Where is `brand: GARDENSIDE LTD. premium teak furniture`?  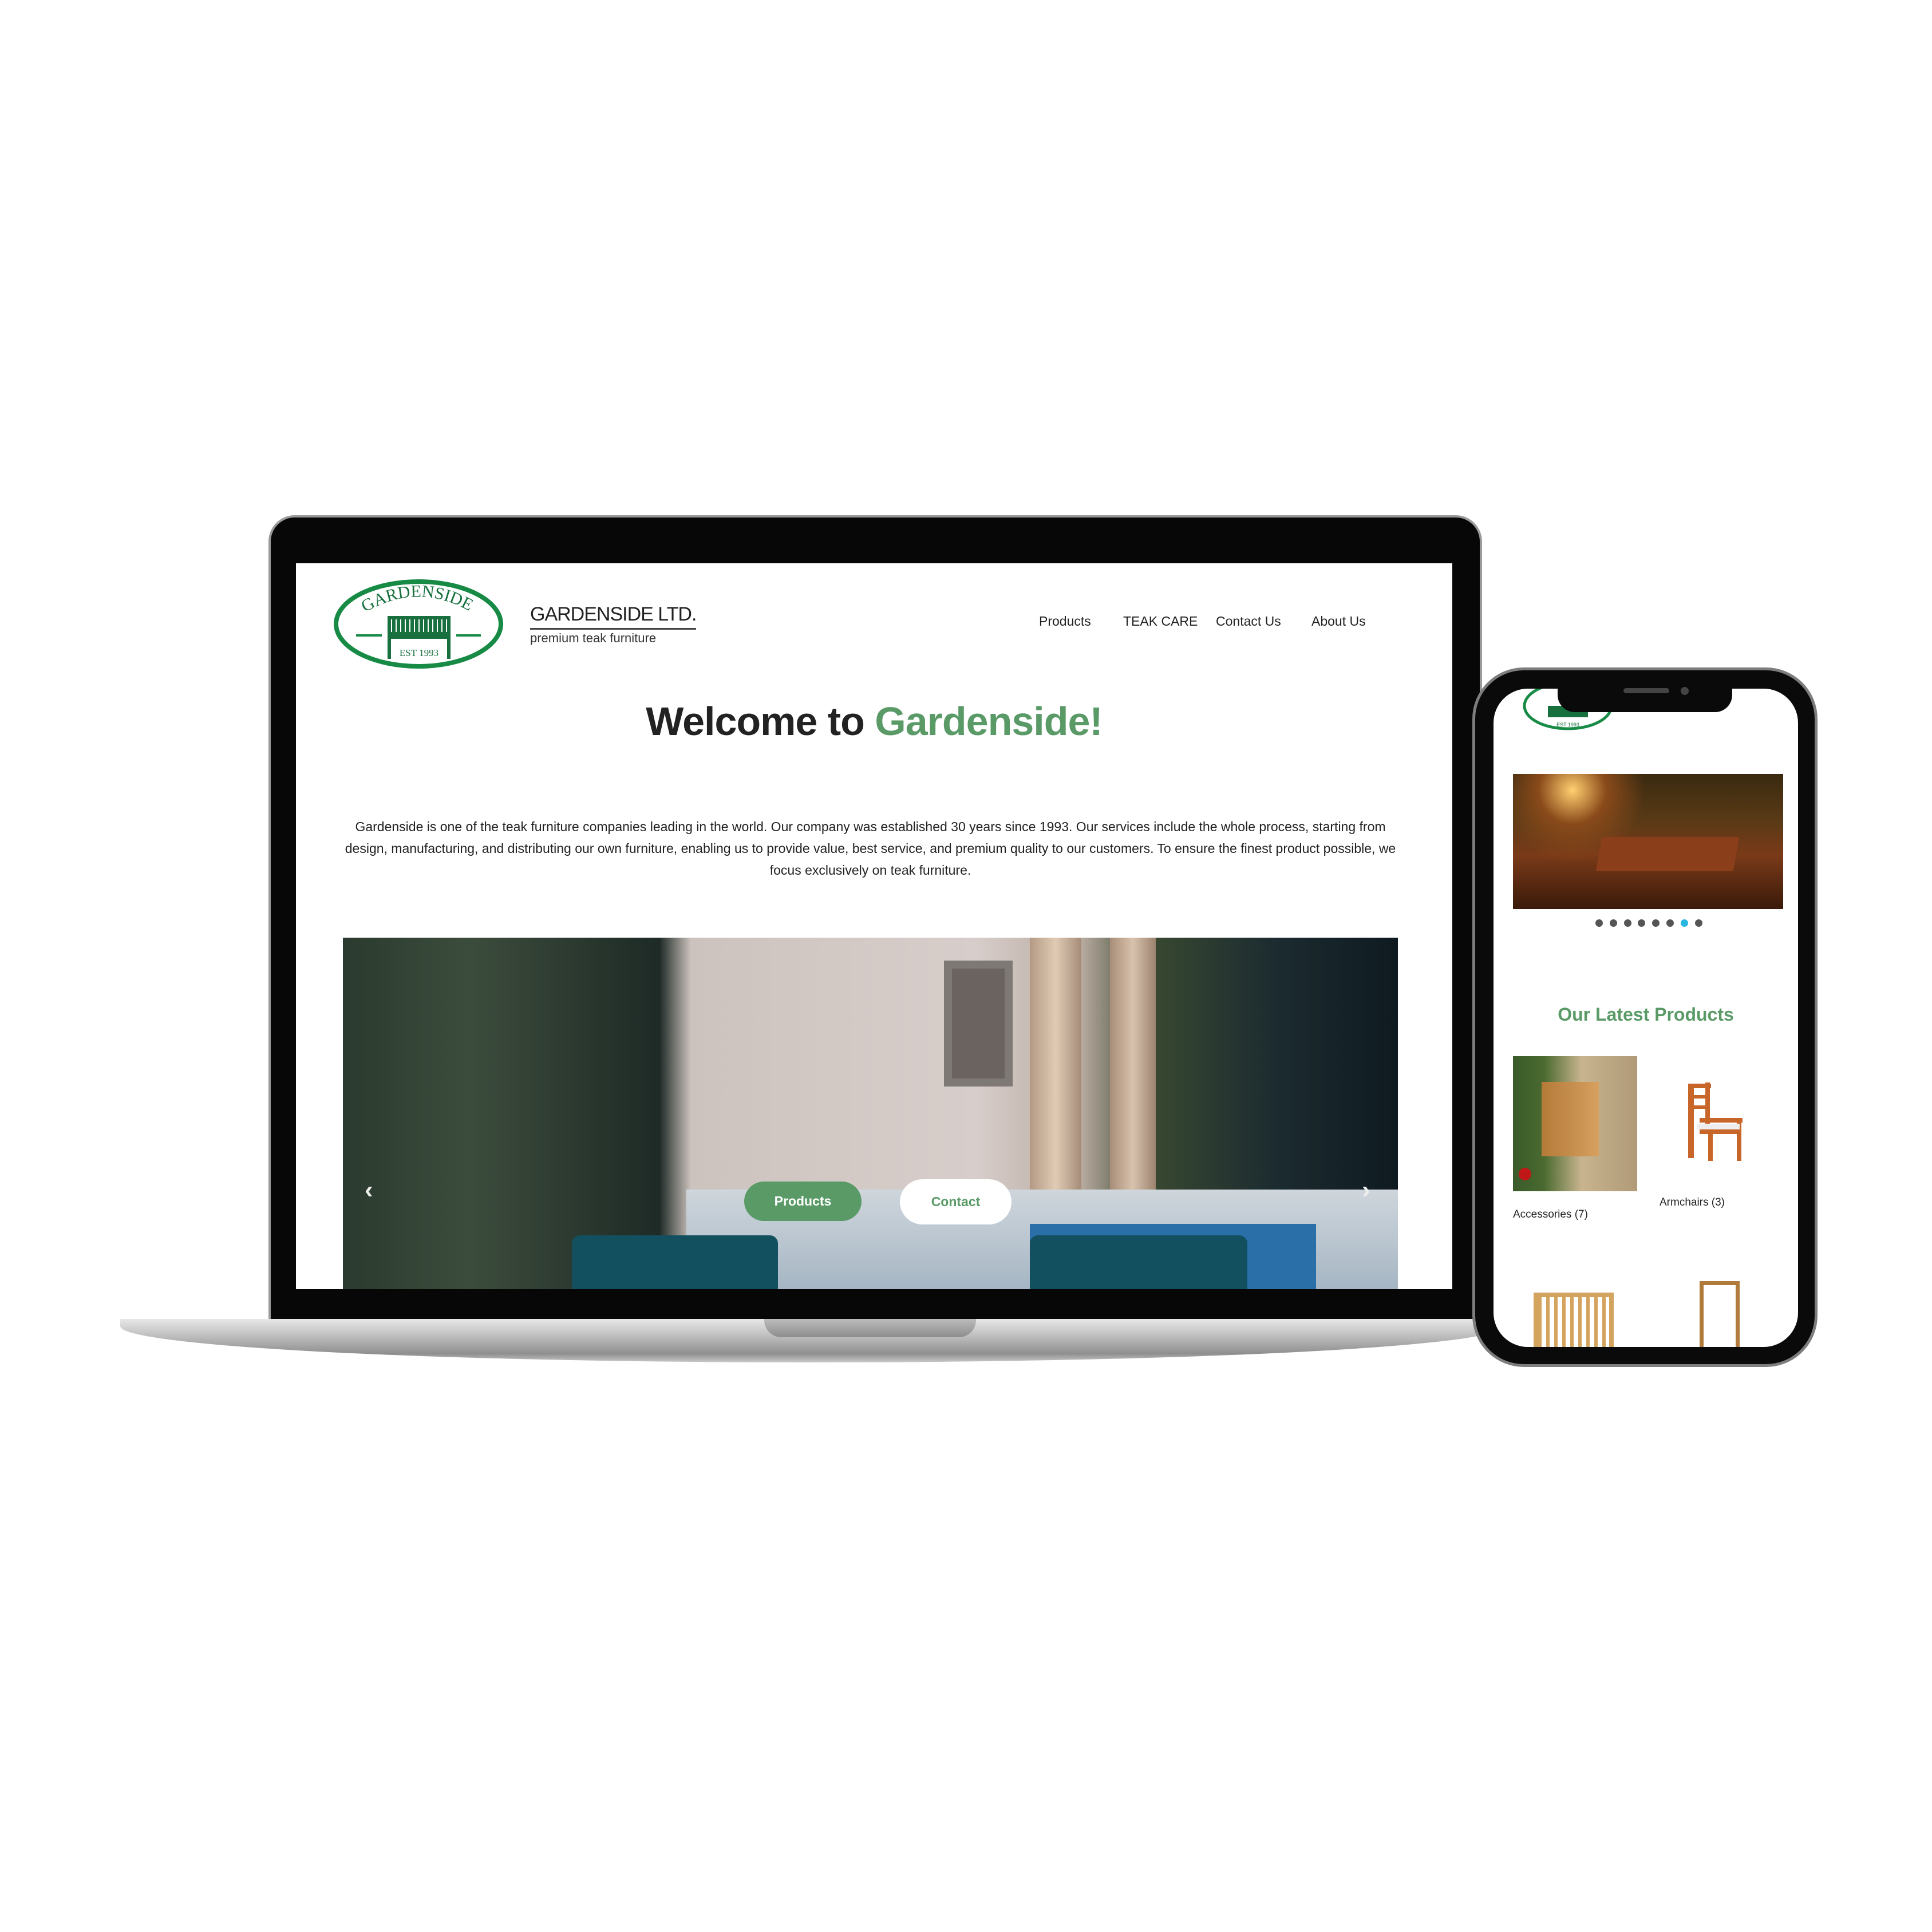 brand: GARDENSIDE LTD. premium teak furniture is located at coordinates (613, 624).